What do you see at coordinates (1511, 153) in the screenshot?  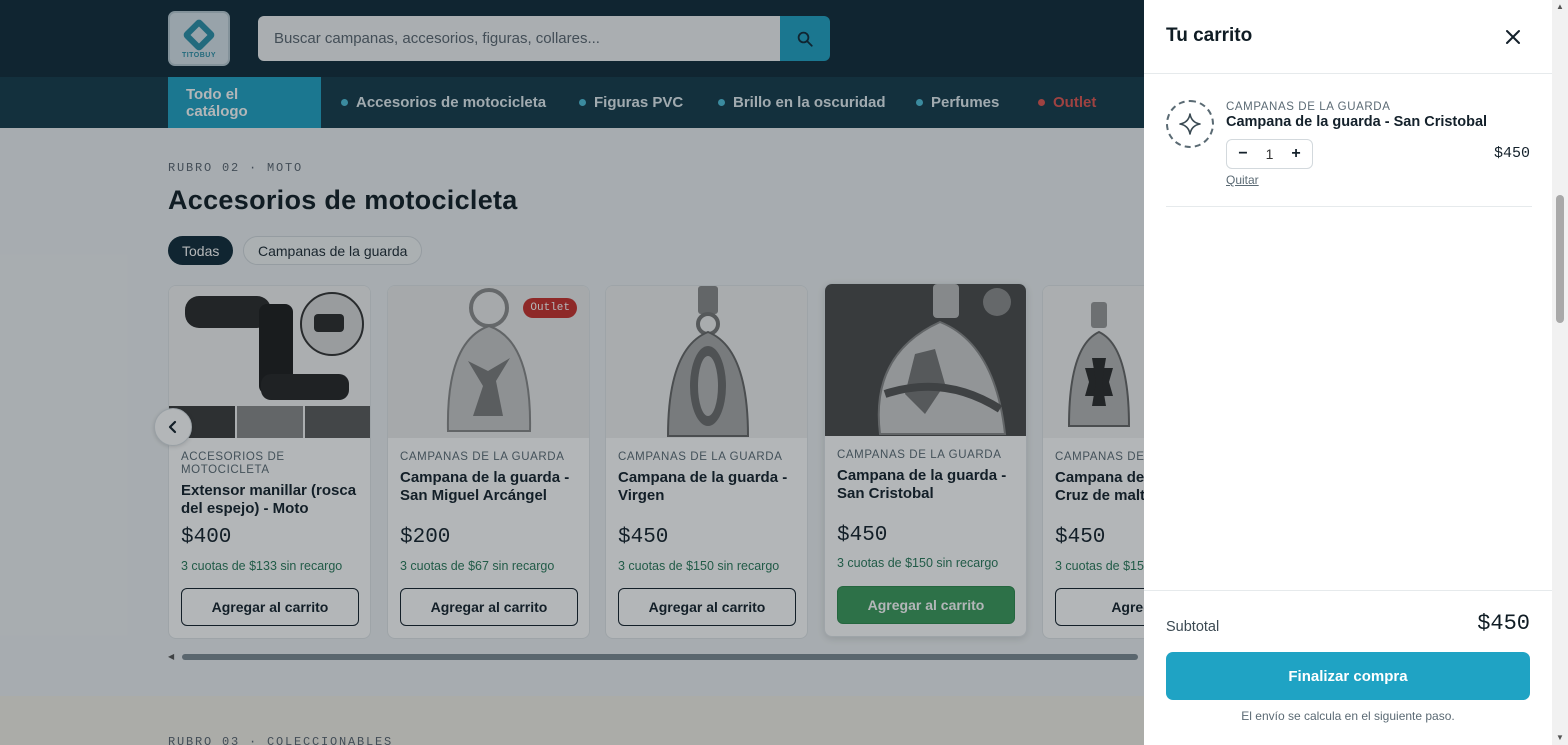 I see `cart-item-price: $450` at bounding box center [1511, 153].